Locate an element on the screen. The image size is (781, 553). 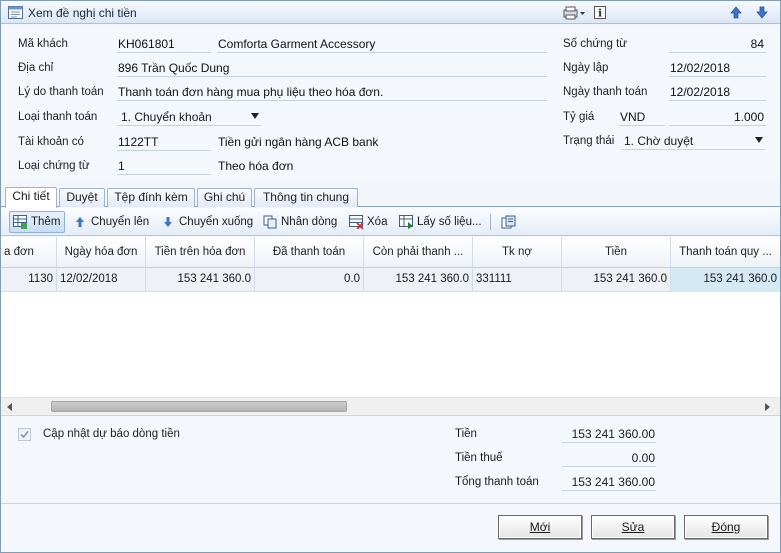
scrollbar-thumb is located at coordinates (199, 406).